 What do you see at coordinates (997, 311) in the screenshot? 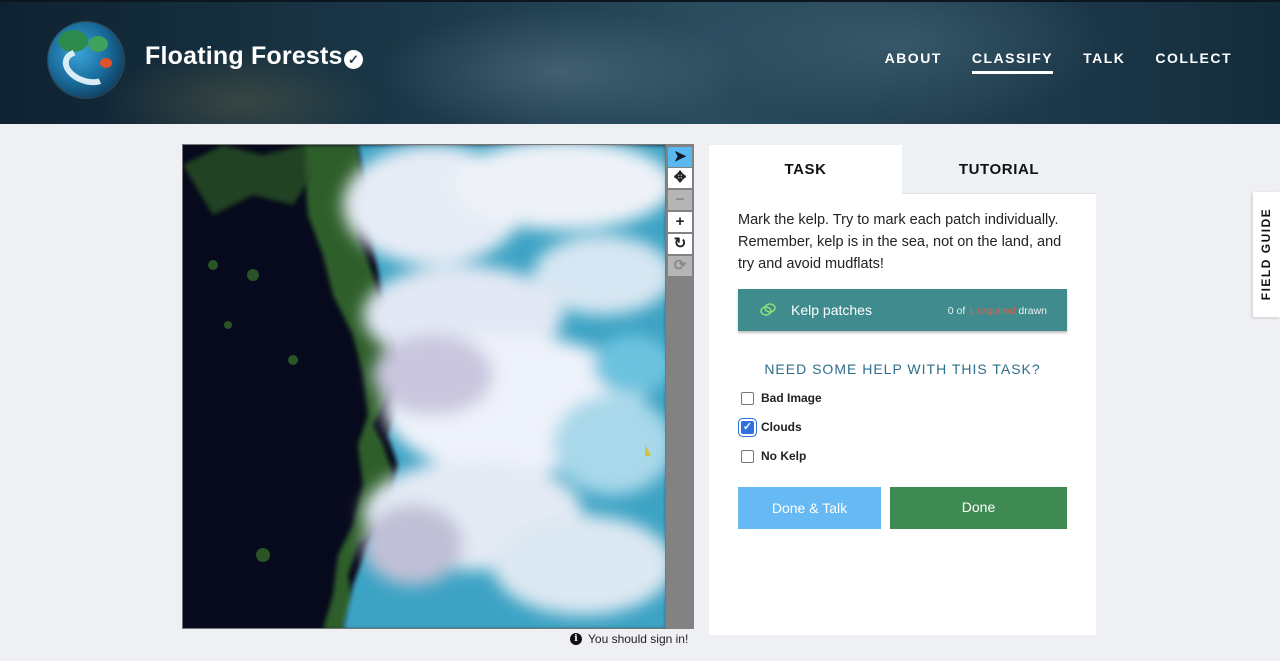
I see `tool-count: 0 of 1 required drawn` at bounding box center [997, 311].